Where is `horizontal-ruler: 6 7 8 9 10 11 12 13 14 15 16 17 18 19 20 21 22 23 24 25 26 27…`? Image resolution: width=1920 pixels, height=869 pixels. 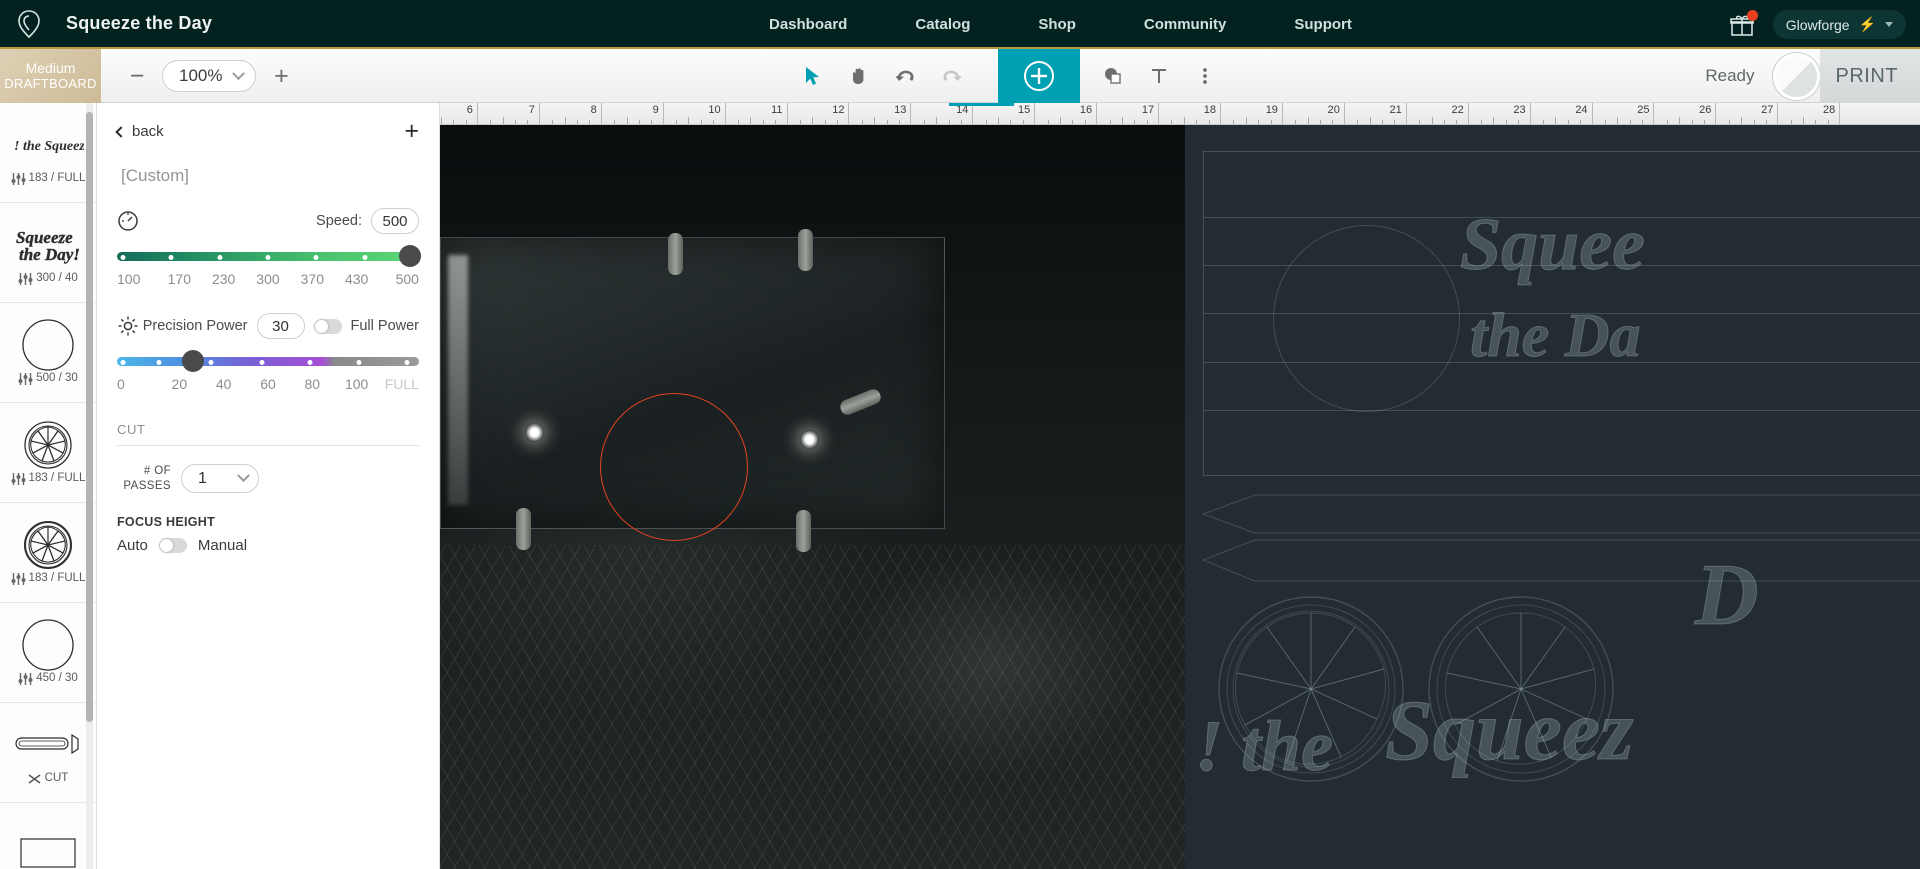
horizontal-ruler: 6 7 8 9 10 11 12 13 14 15 16 17 18 19 20 21 22 23 24 25 26 27… is located at coordinates (1180, 114).